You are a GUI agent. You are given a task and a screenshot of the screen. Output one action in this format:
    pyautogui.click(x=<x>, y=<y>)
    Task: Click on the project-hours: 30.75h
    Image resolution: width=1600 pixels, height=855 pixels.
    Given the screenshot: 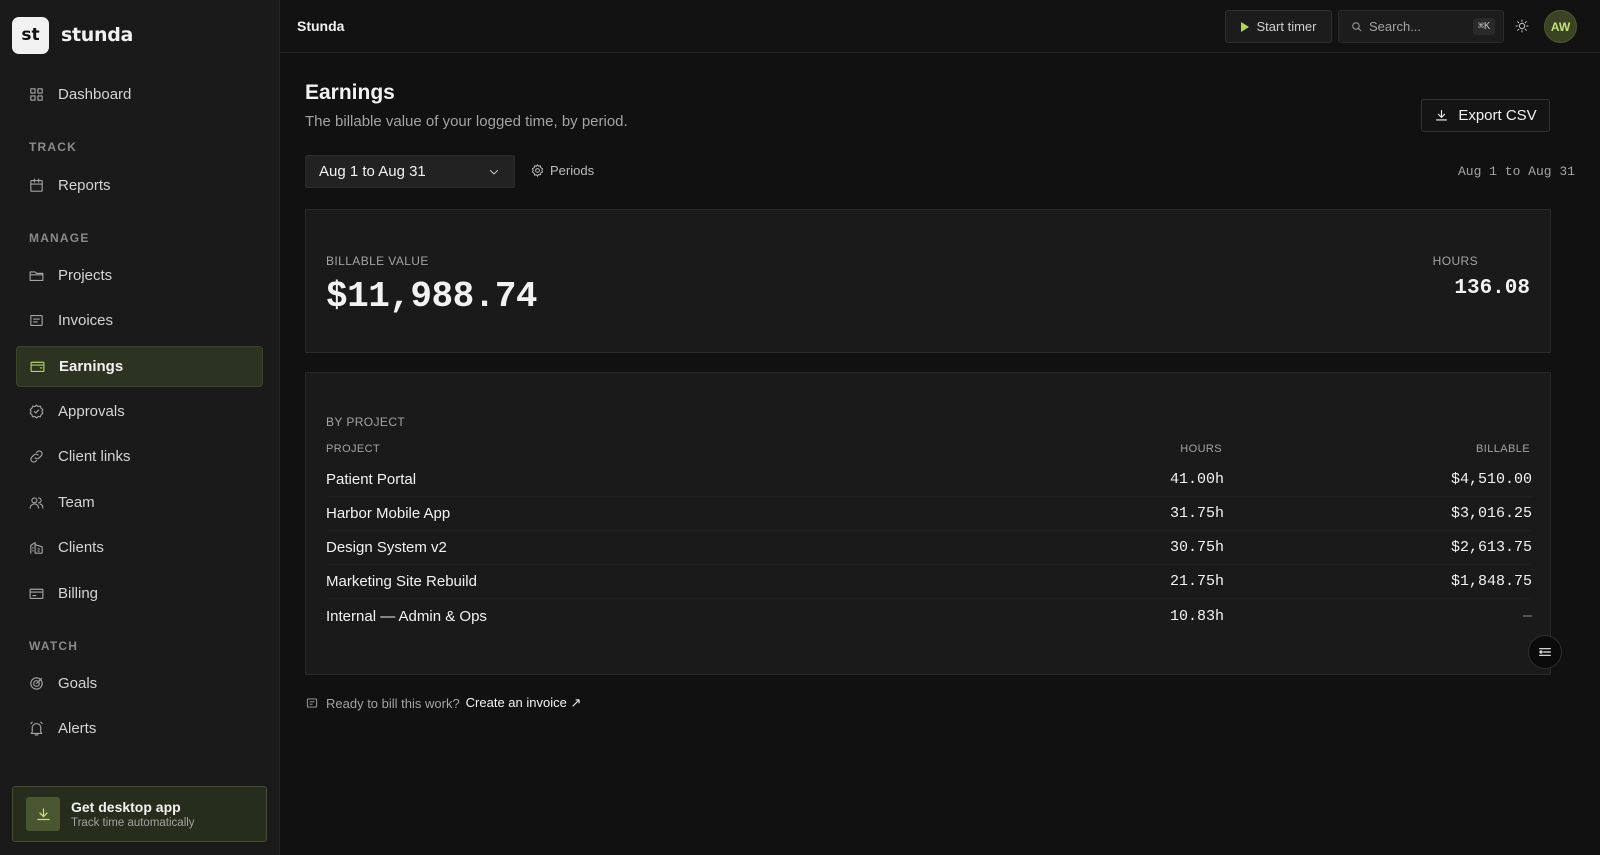 What is the action you would take?
    pyautogui.click(x=1196, y=547)
    